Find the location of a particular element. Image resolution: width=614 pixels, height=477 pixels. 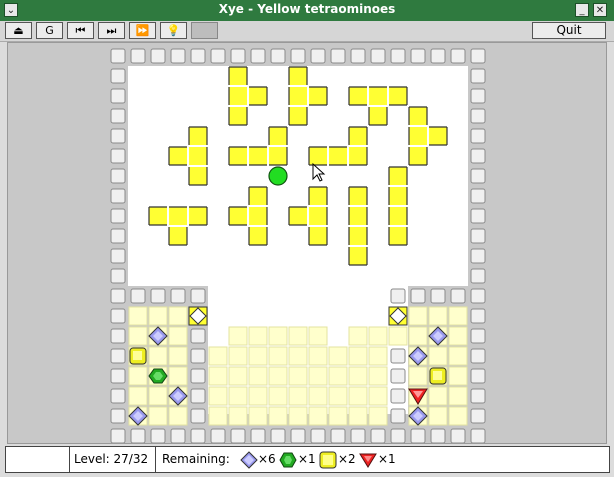

status-bar: Level: 27/32 Remaining: ×6 ×1 ×2 ×1 is located at coordinates (307, 459).